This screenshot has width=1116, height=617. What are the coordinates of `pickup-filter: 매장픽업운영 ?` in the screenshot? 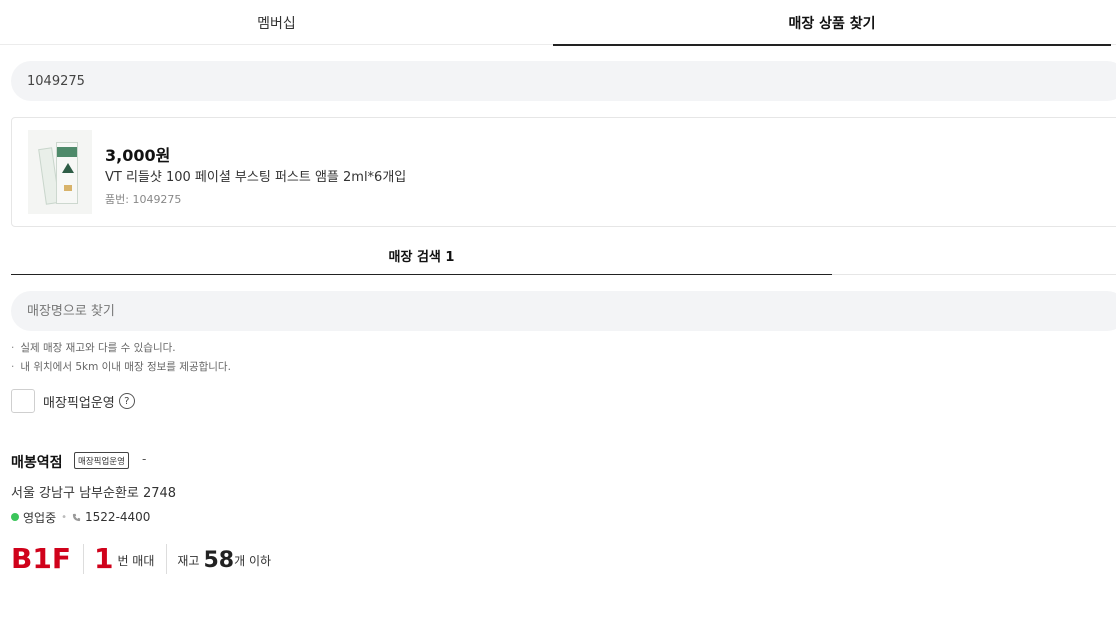 It's located at (73, 401).